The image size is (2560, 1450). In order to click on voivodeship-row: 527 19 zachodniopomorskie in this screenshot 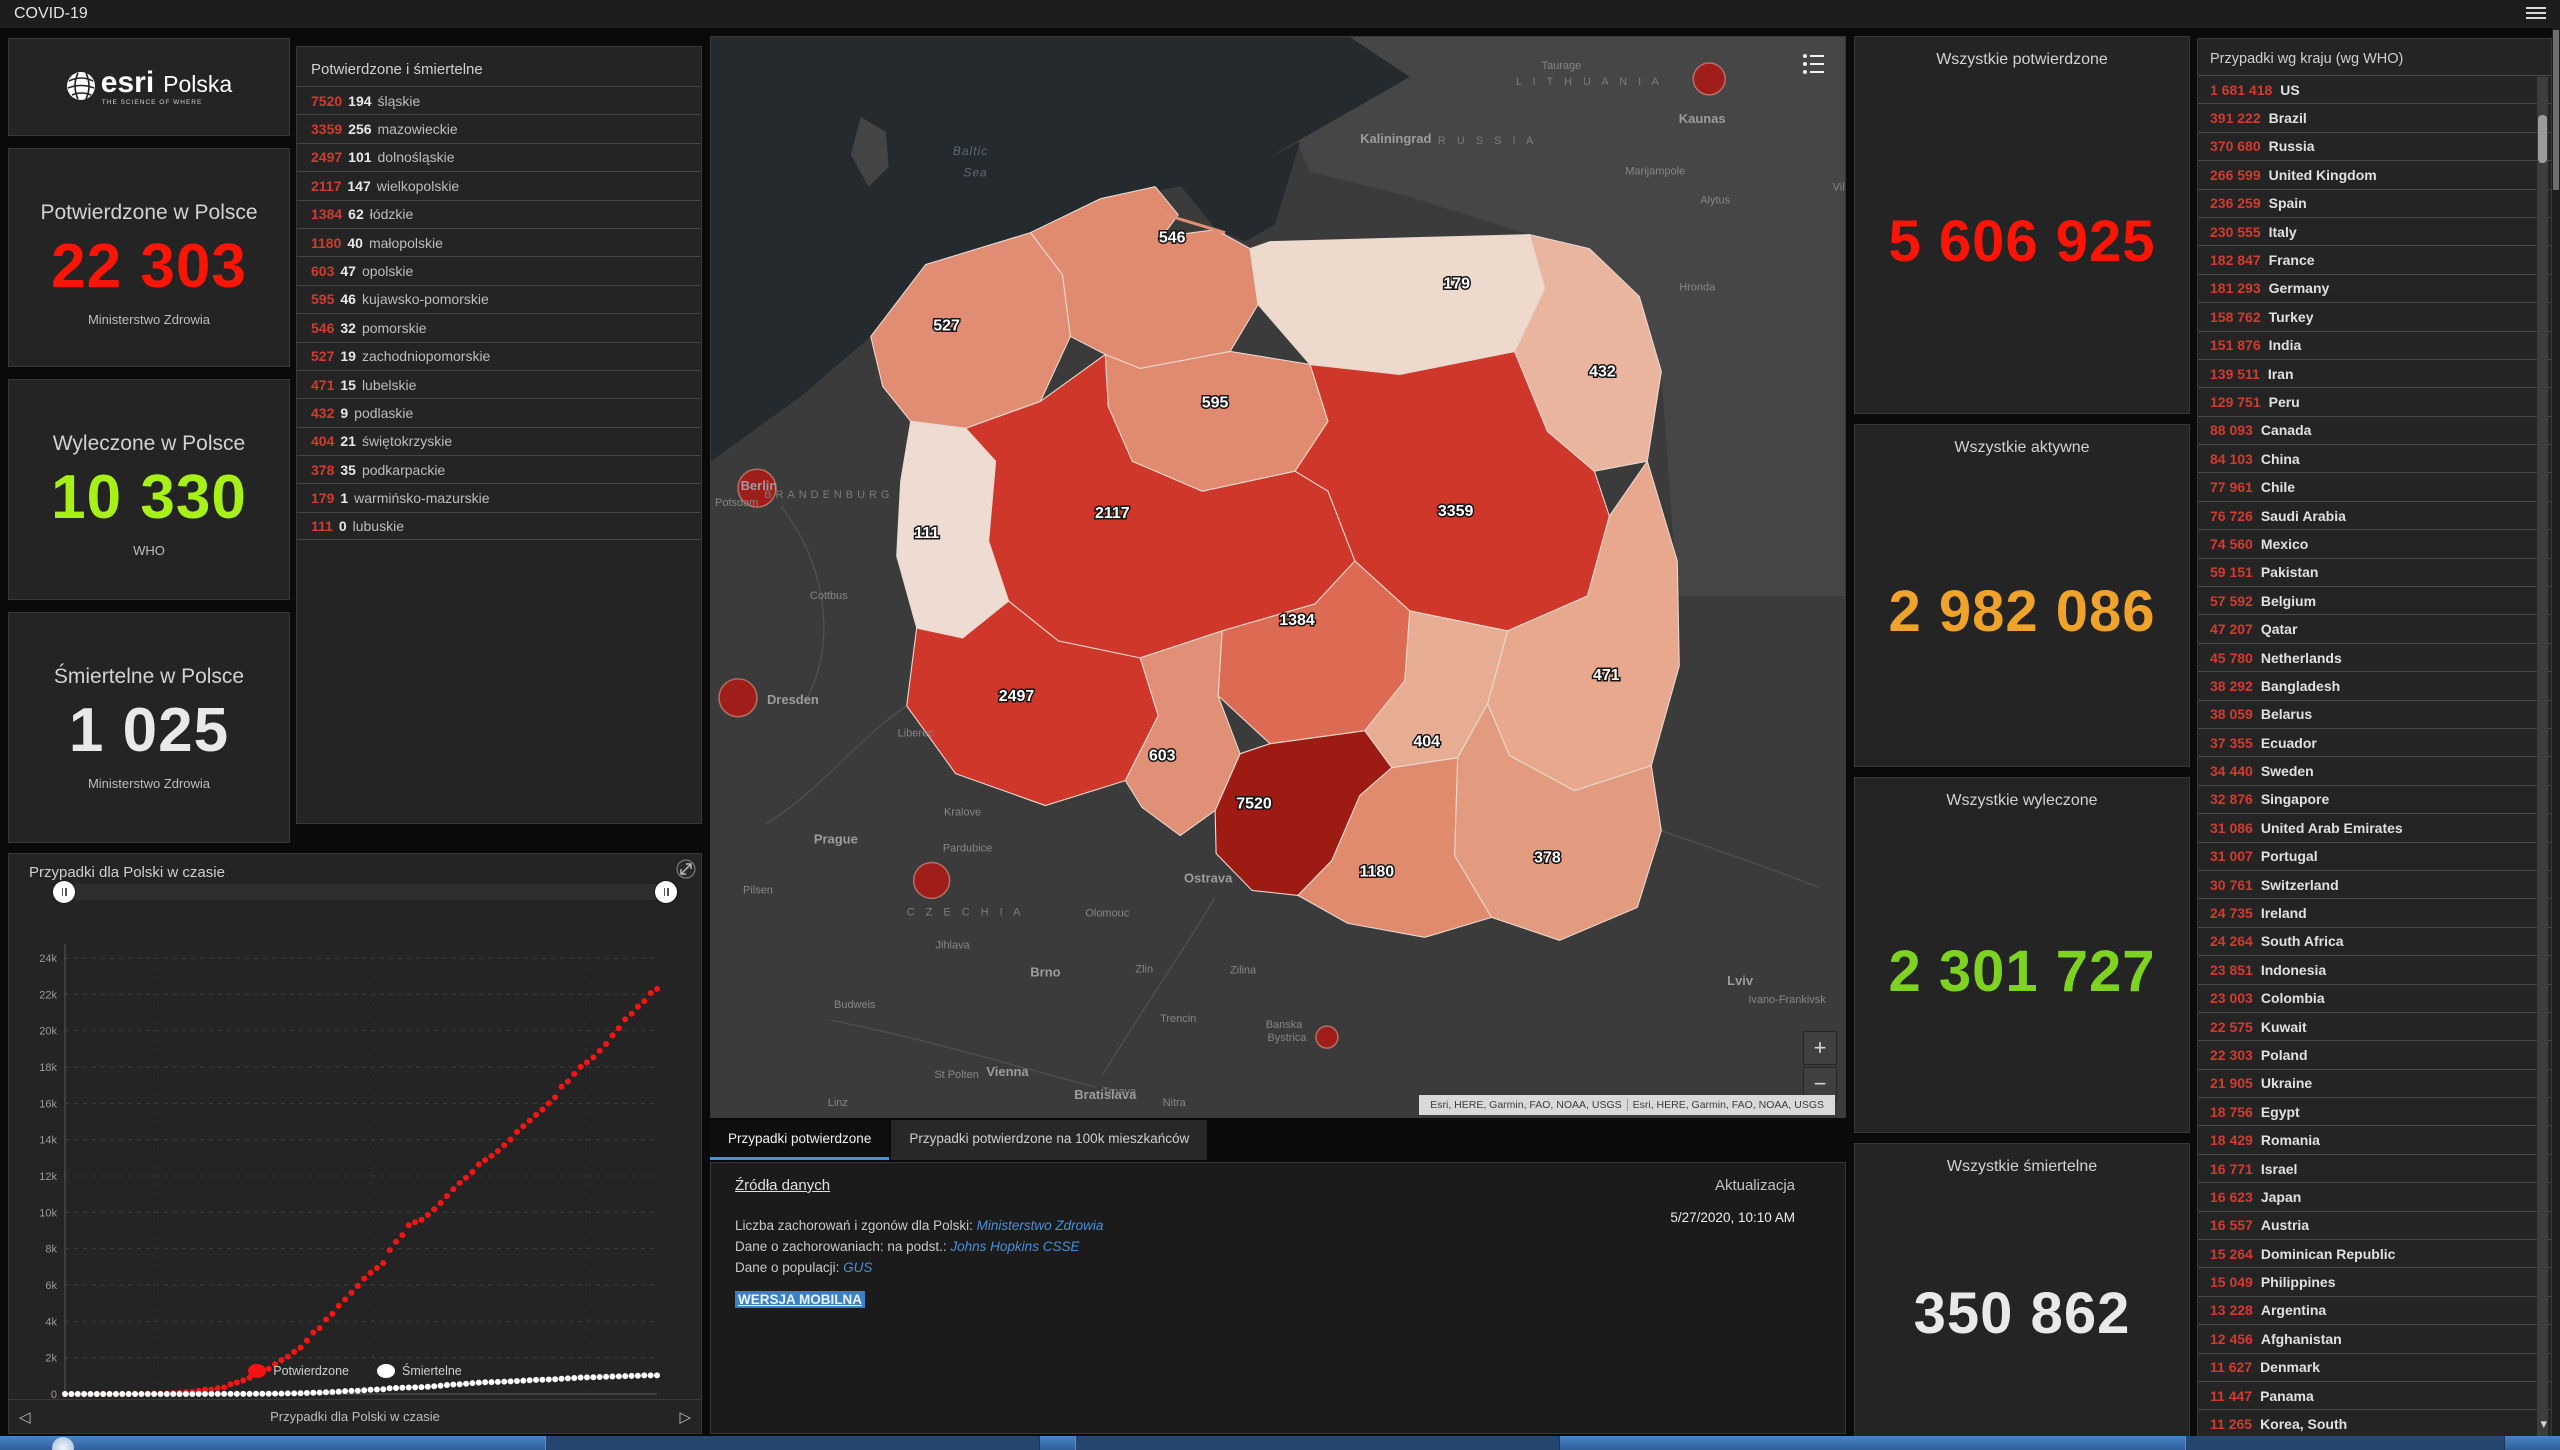, I will do `click(499, 355)`.